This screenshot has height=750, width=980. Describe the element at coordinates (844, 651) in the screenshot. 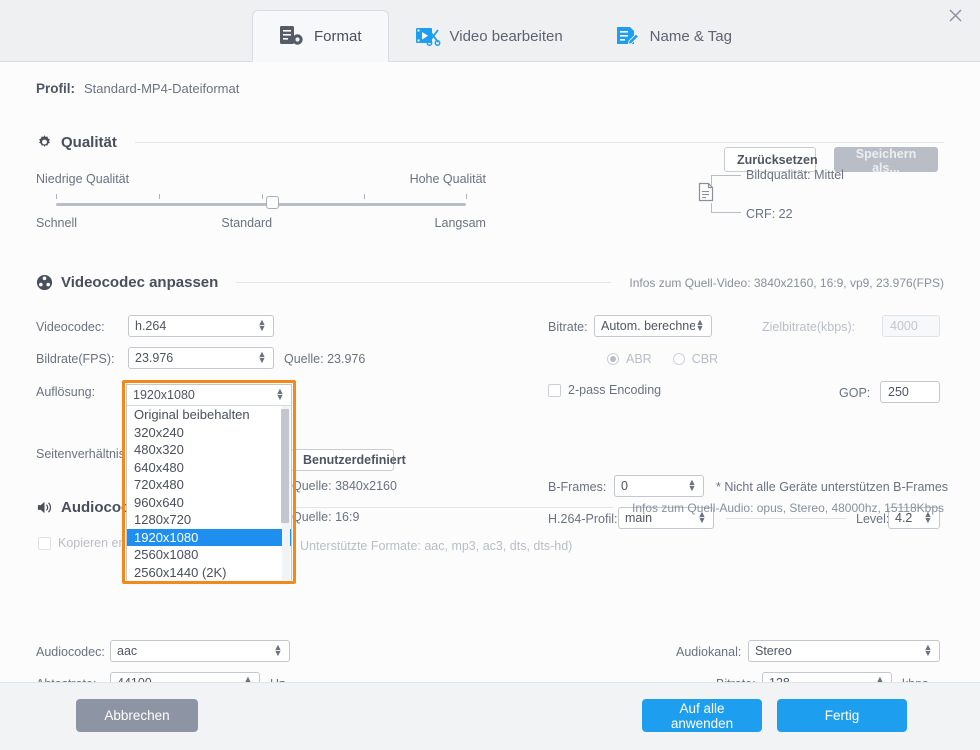

I see `audiochannel-select: Stereo ▲ ▼` at that location.